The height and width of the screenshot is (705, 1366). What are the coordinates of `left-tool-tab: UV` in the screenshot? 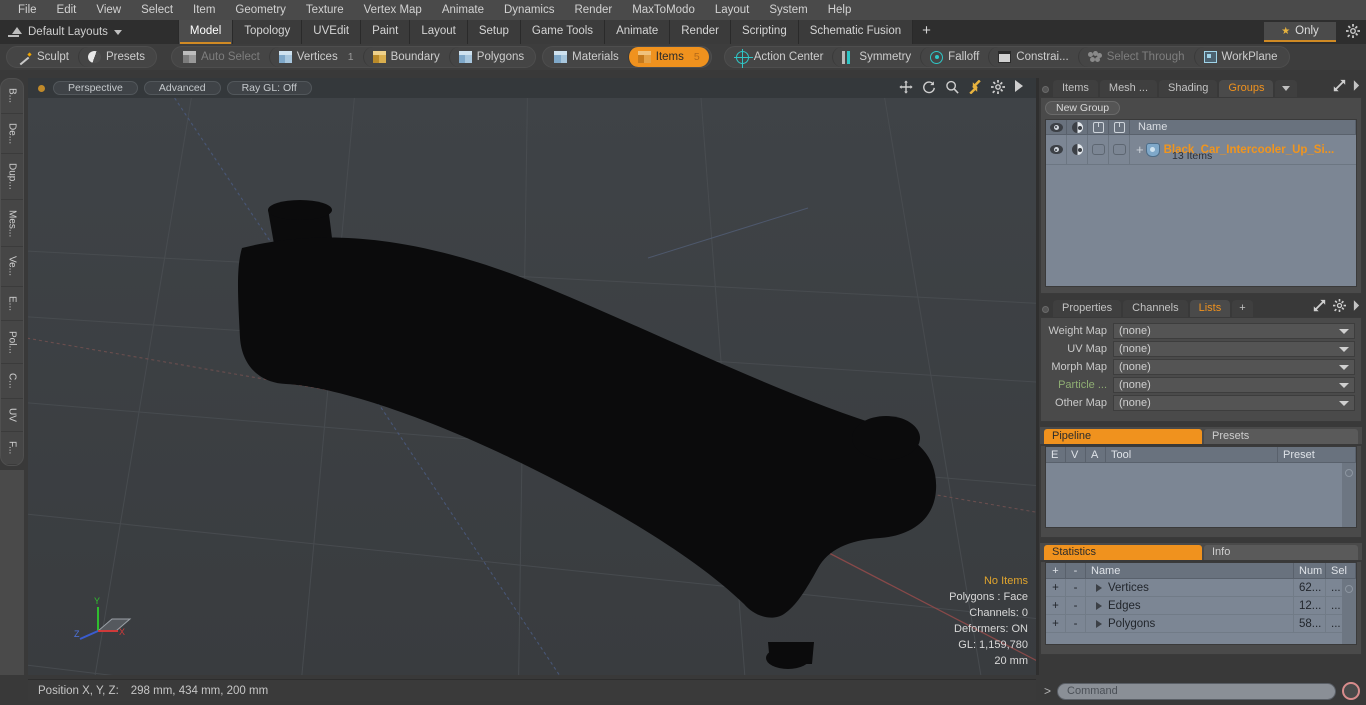 It's located at (12, 416).